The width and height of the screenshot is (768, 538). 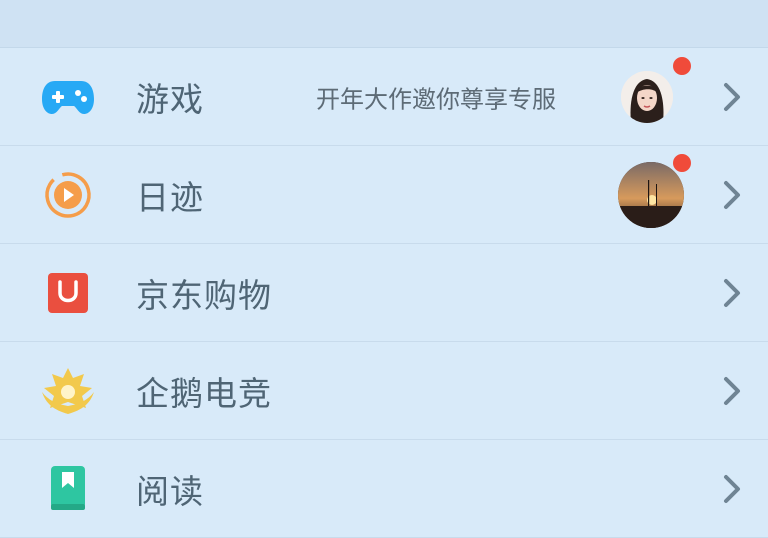 I want to click on play-circle-icon, so click(x=68, y=195).